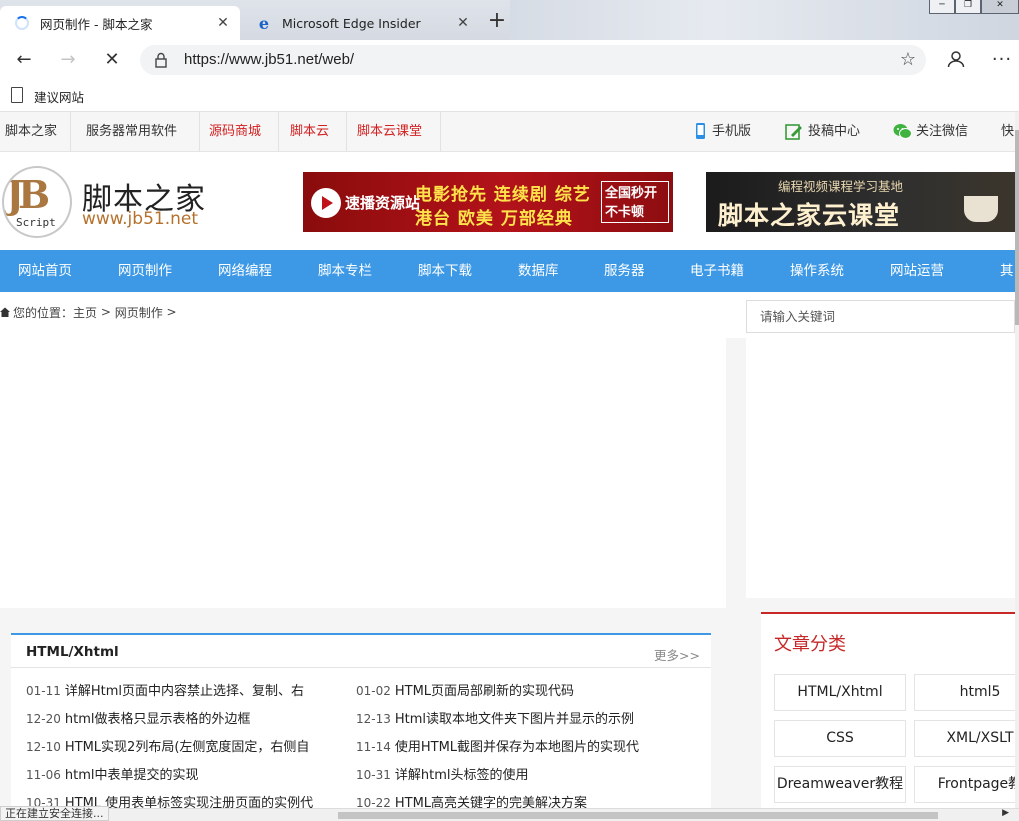 This screenshot has width=1019, height=821. What do you see at coordinates (462, 775) in the screenshot?
I see `article-title: 详解html头标签的使用` at bounding box center [462, 775].